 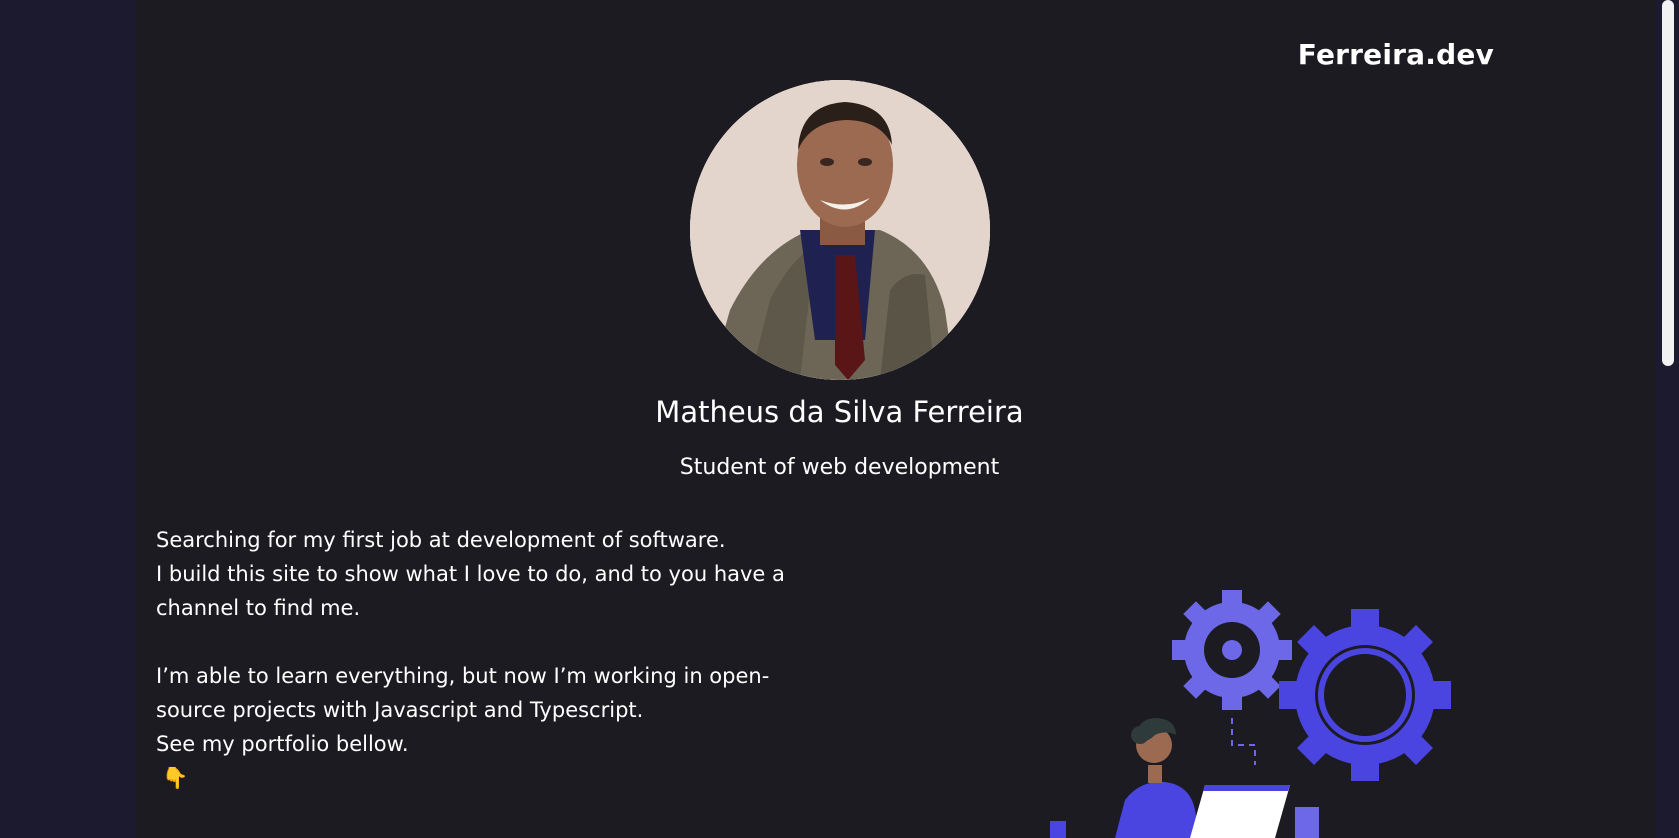 What do you see at coordinates (1396, 54) in the screenshot?
I see `brand-logo-link: Ferreira.dev` at bounding box center [1396, 54].